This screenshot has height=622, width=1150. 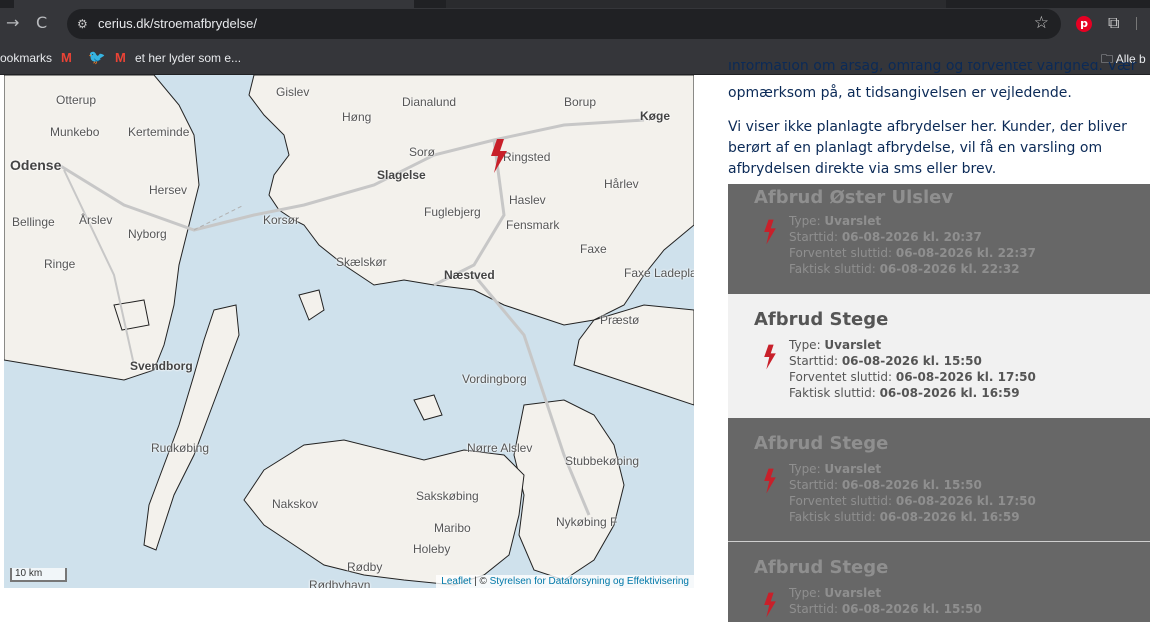 What do you see at coordinates (494, 379) in the screenshot?
I see `place-label: Vordingborg` at bounding box center [494, 379].